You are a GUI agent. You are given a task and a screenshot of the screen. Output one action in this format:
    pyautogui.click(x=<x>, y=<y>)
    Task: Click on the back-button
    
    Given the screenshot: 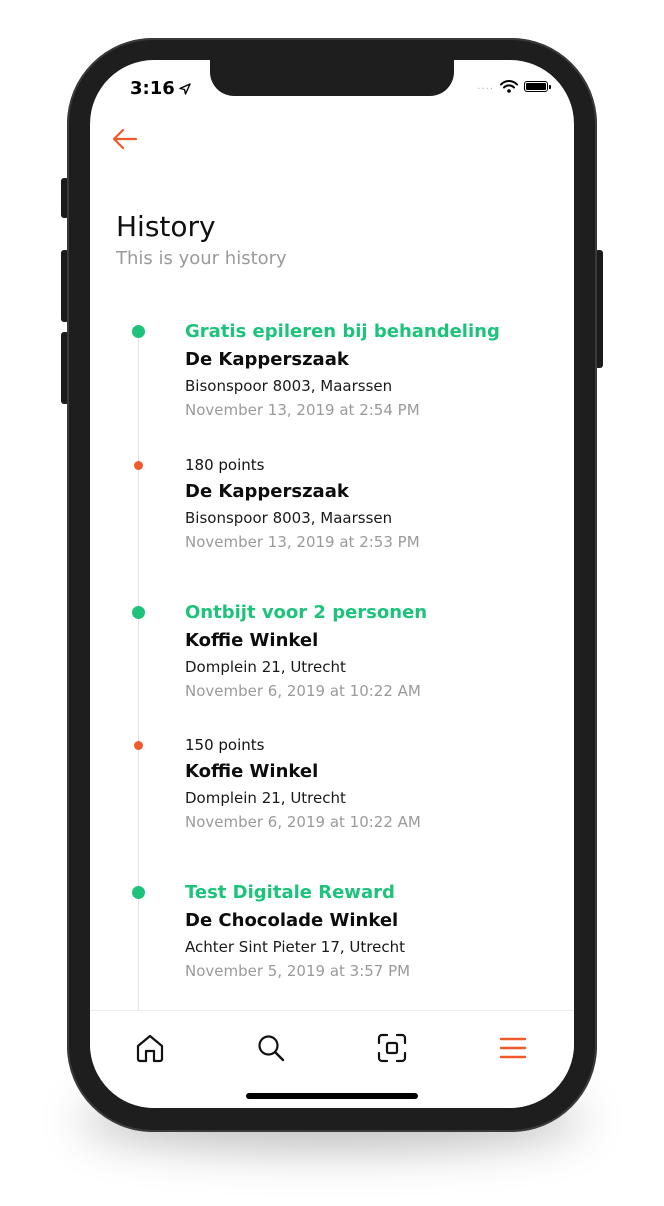 What is the action you would take?
    pyautogui.click(x=125, y=139)
    